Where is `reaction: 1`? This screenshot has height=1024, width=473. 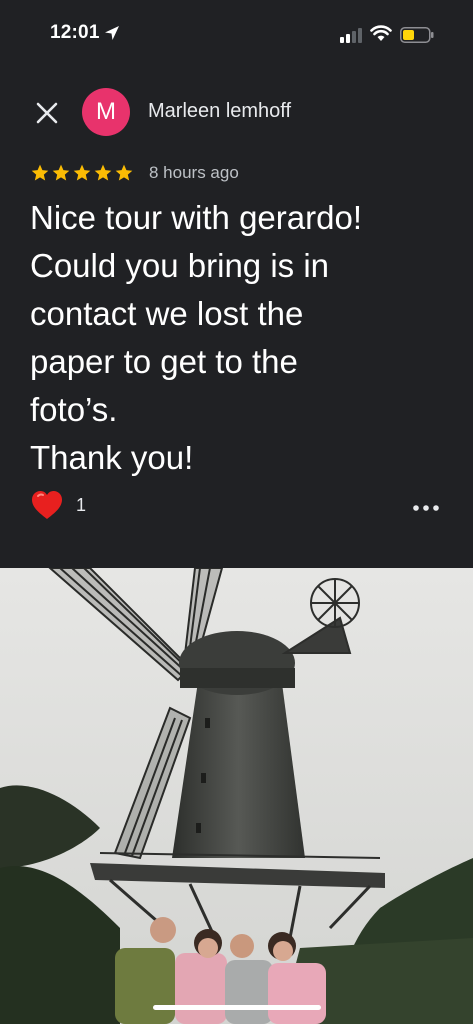 reaction: 1 is located at coordinates (58, 505).